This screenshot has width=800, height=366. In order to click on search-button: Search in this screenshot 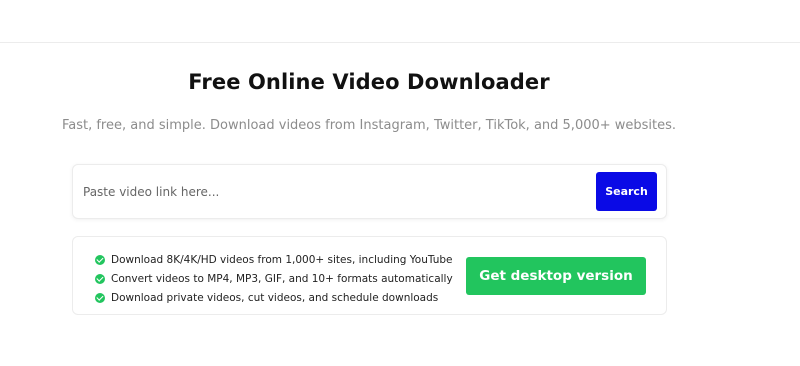, I will do `click(626, 191)`.